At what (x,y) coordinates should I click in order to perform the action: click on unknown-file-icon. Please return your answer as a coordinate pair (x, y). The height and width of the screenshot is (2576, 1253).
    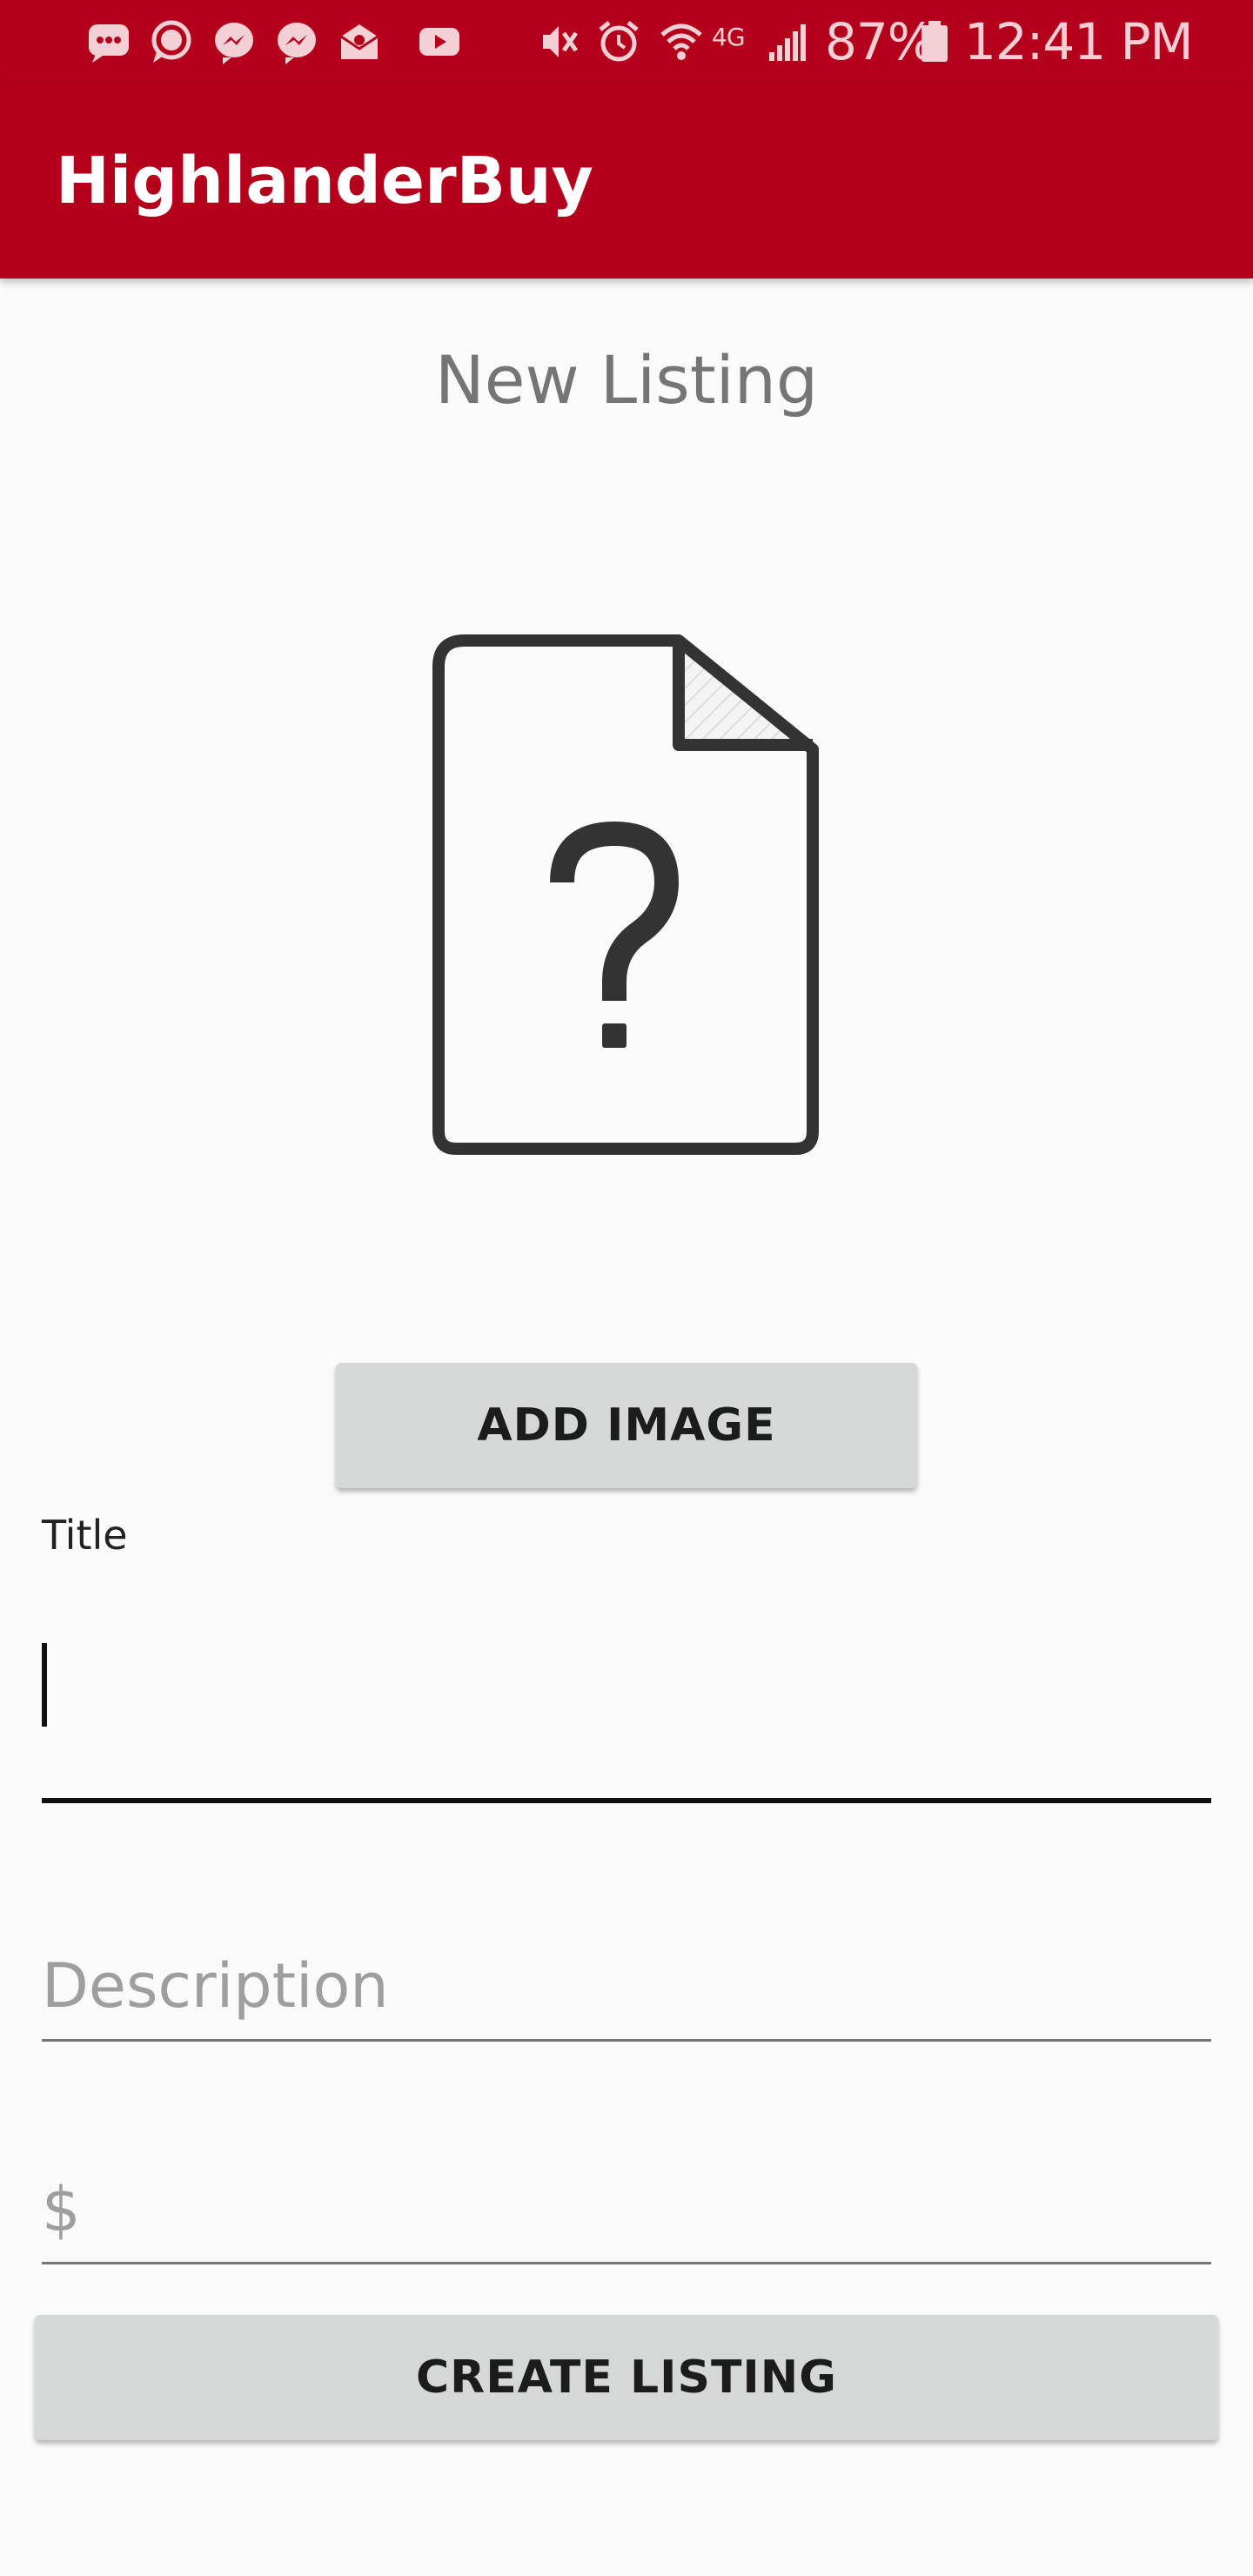
    Looking at the image, I should click on (625, 894).